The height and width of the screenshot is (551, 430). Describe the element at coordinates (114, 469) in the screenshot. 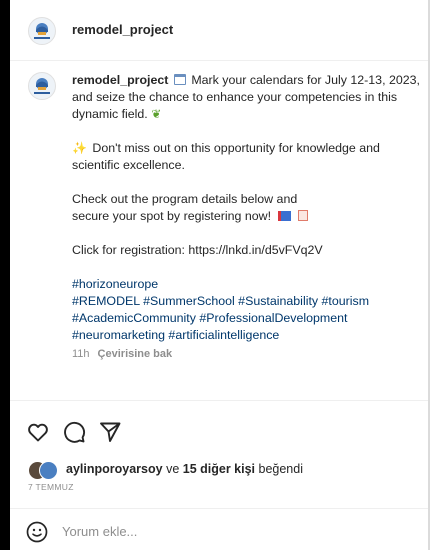

I see `liker-username: aylinporoyarsoy` at that location.